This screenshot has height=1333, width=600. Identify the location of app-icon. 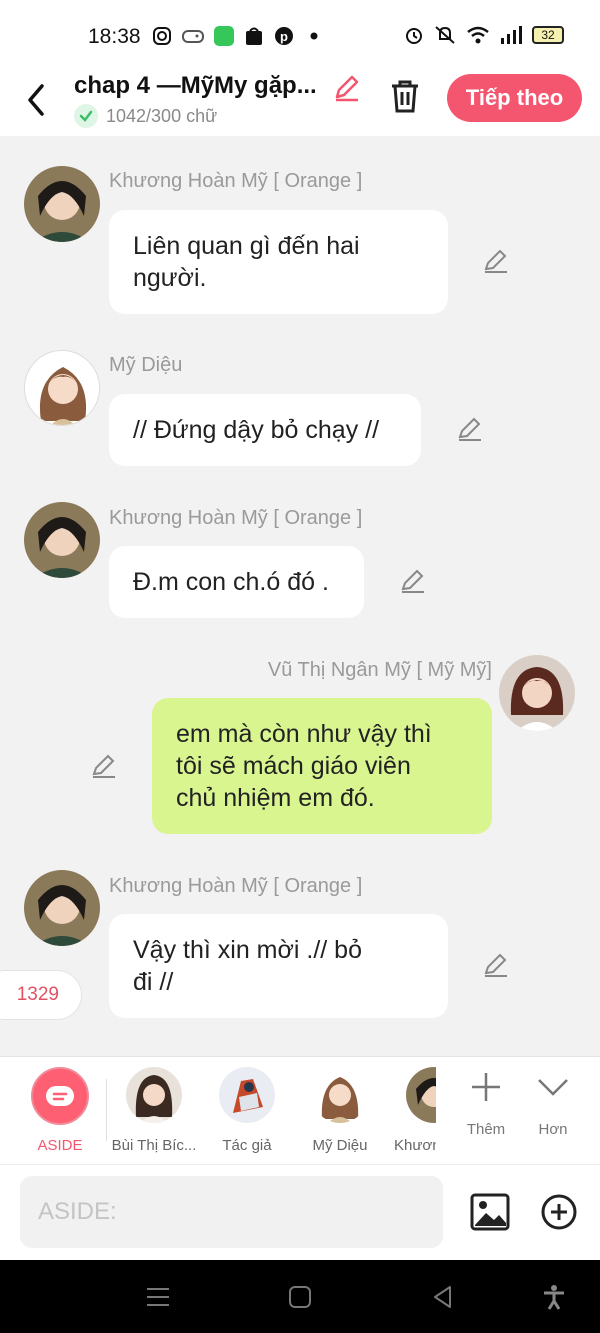
(224, 36).